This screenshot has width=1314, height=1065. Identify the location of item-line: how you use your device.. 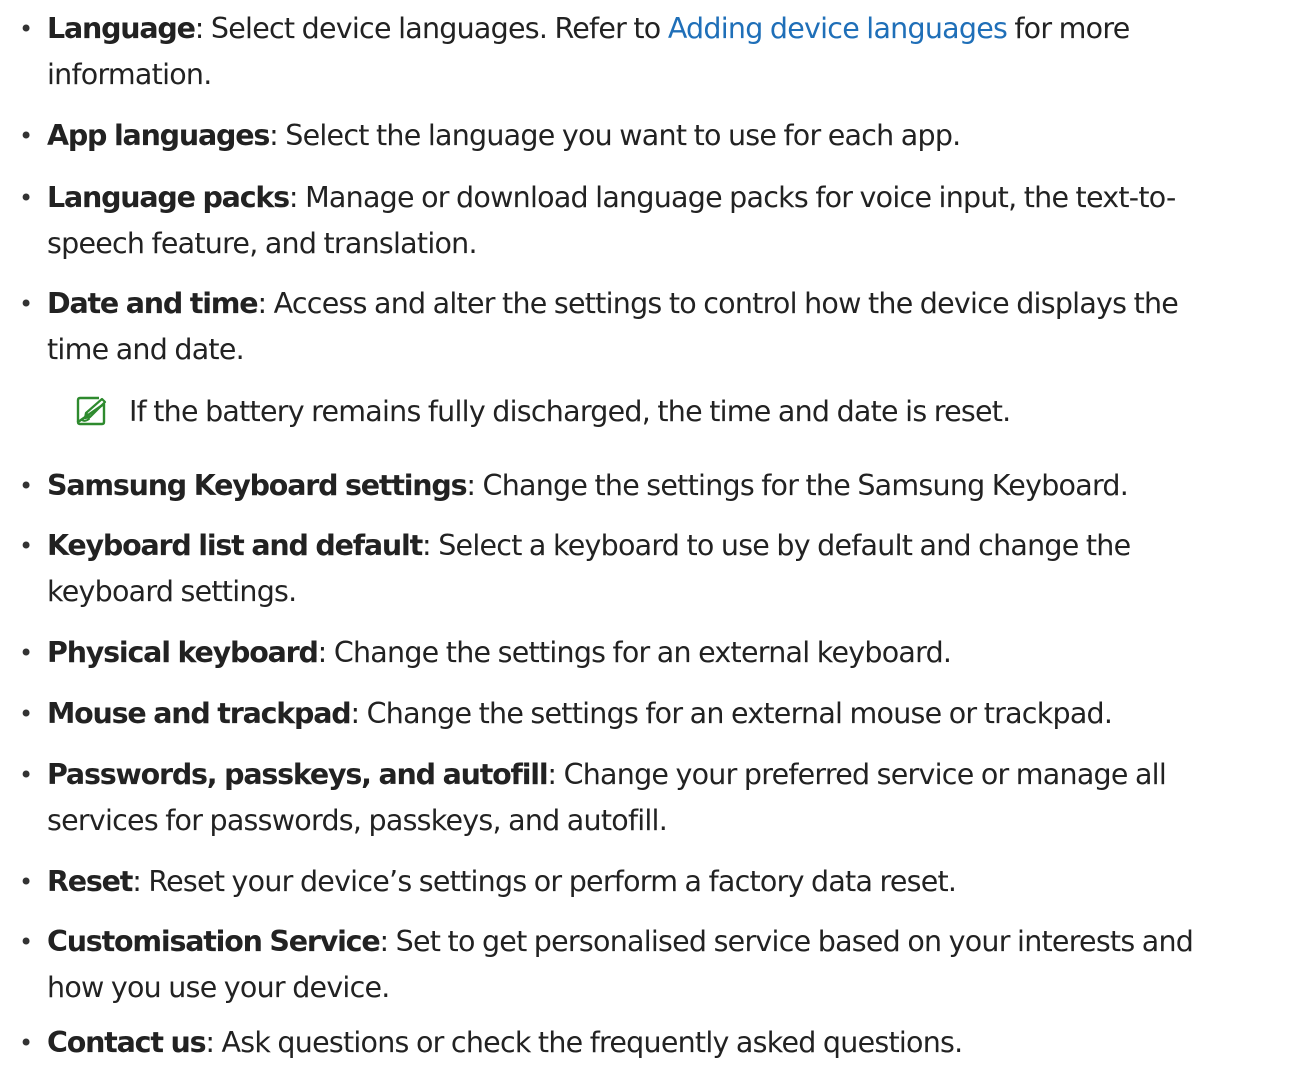
(218, 987).